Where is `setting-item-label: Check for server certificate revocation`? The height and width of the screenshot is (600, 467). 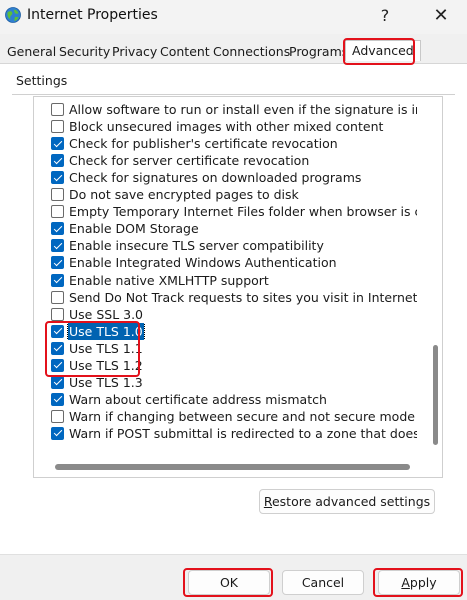 setting-item-label: Check for server certificate revocation is located at coordinates (189, 161).